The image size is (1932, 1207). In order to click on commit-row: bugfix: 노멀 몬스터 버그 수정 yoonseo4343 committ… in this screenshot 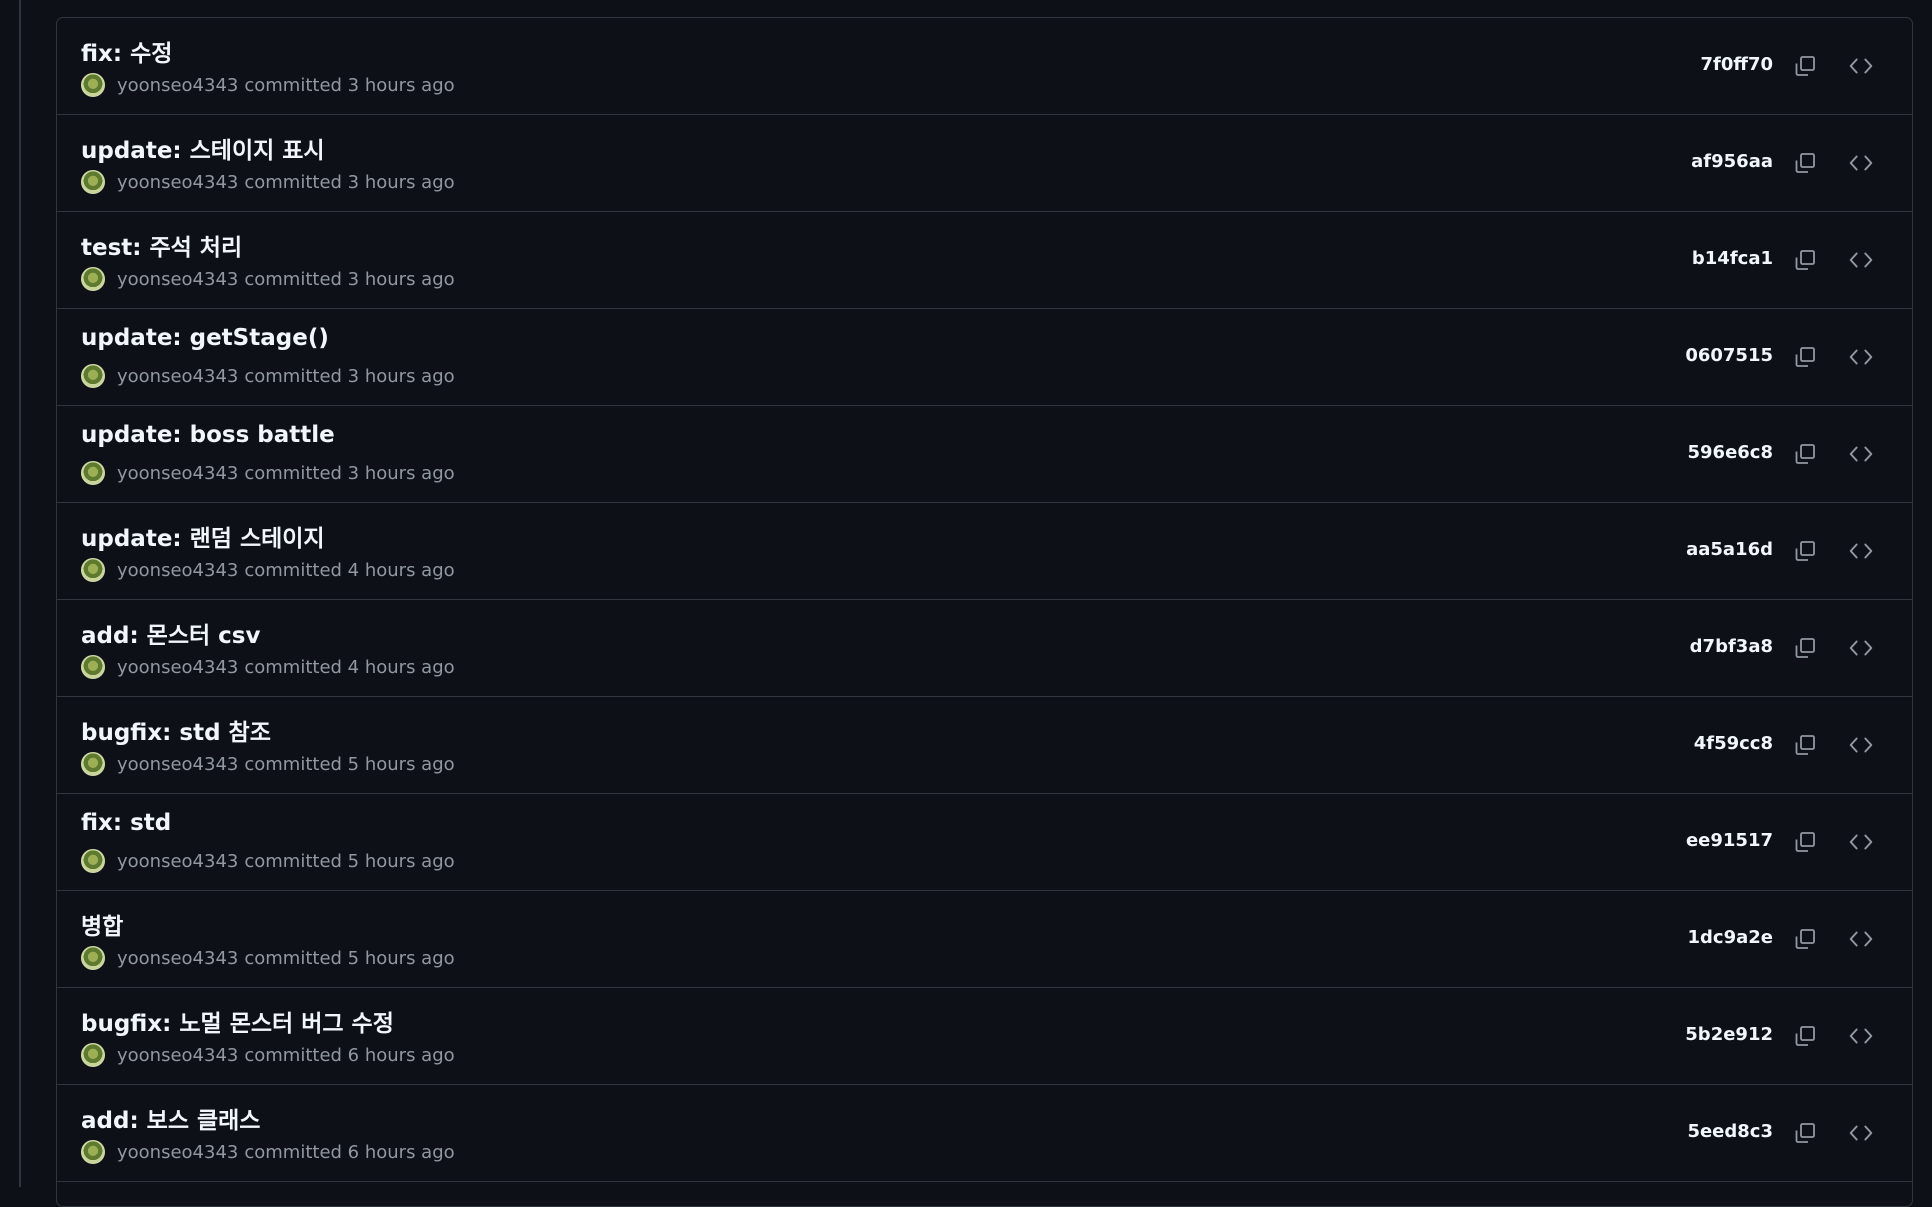, I will do `click(984, 1036)`.